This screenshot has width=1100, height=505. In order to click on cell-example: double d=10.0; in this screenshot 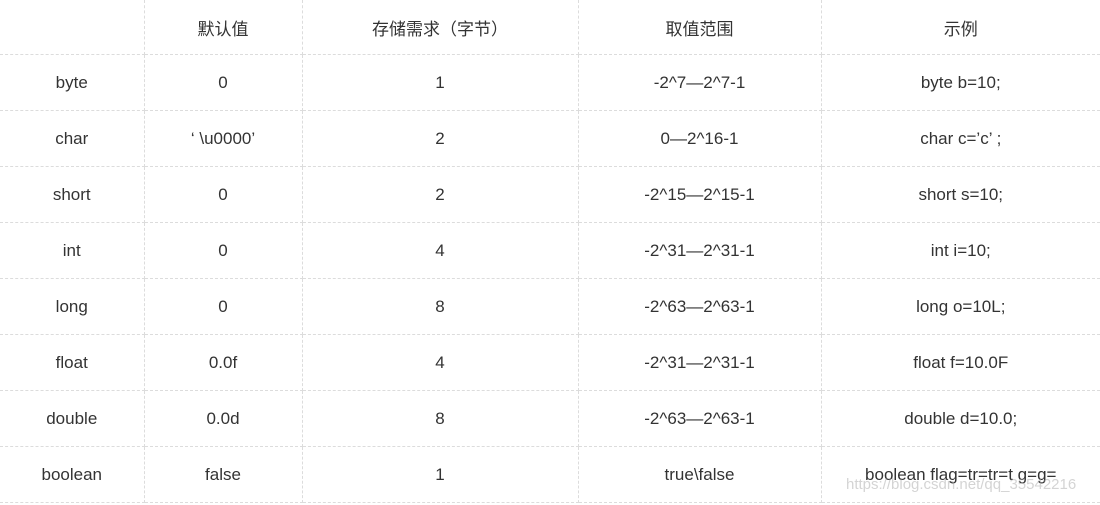, I will do `click(960, 418)`.